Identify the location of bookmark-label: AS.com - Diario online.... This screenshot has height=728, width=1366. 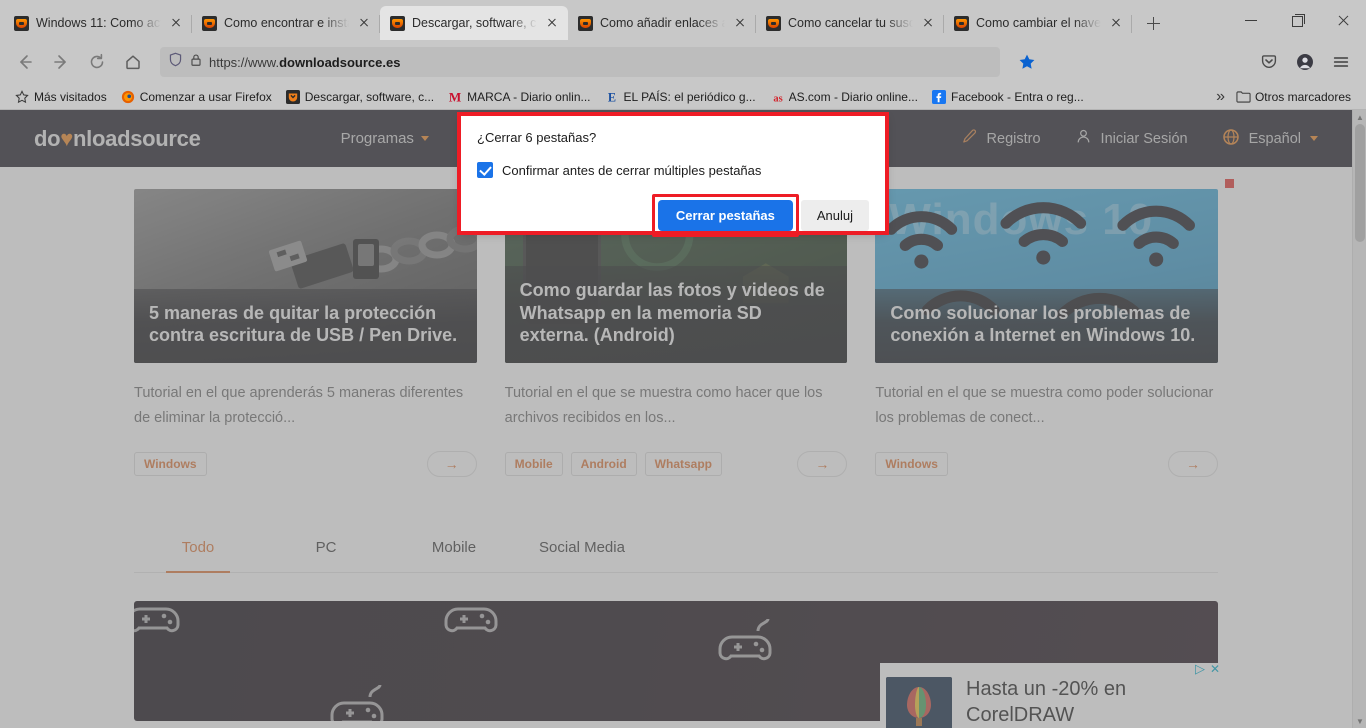
(853, 96).